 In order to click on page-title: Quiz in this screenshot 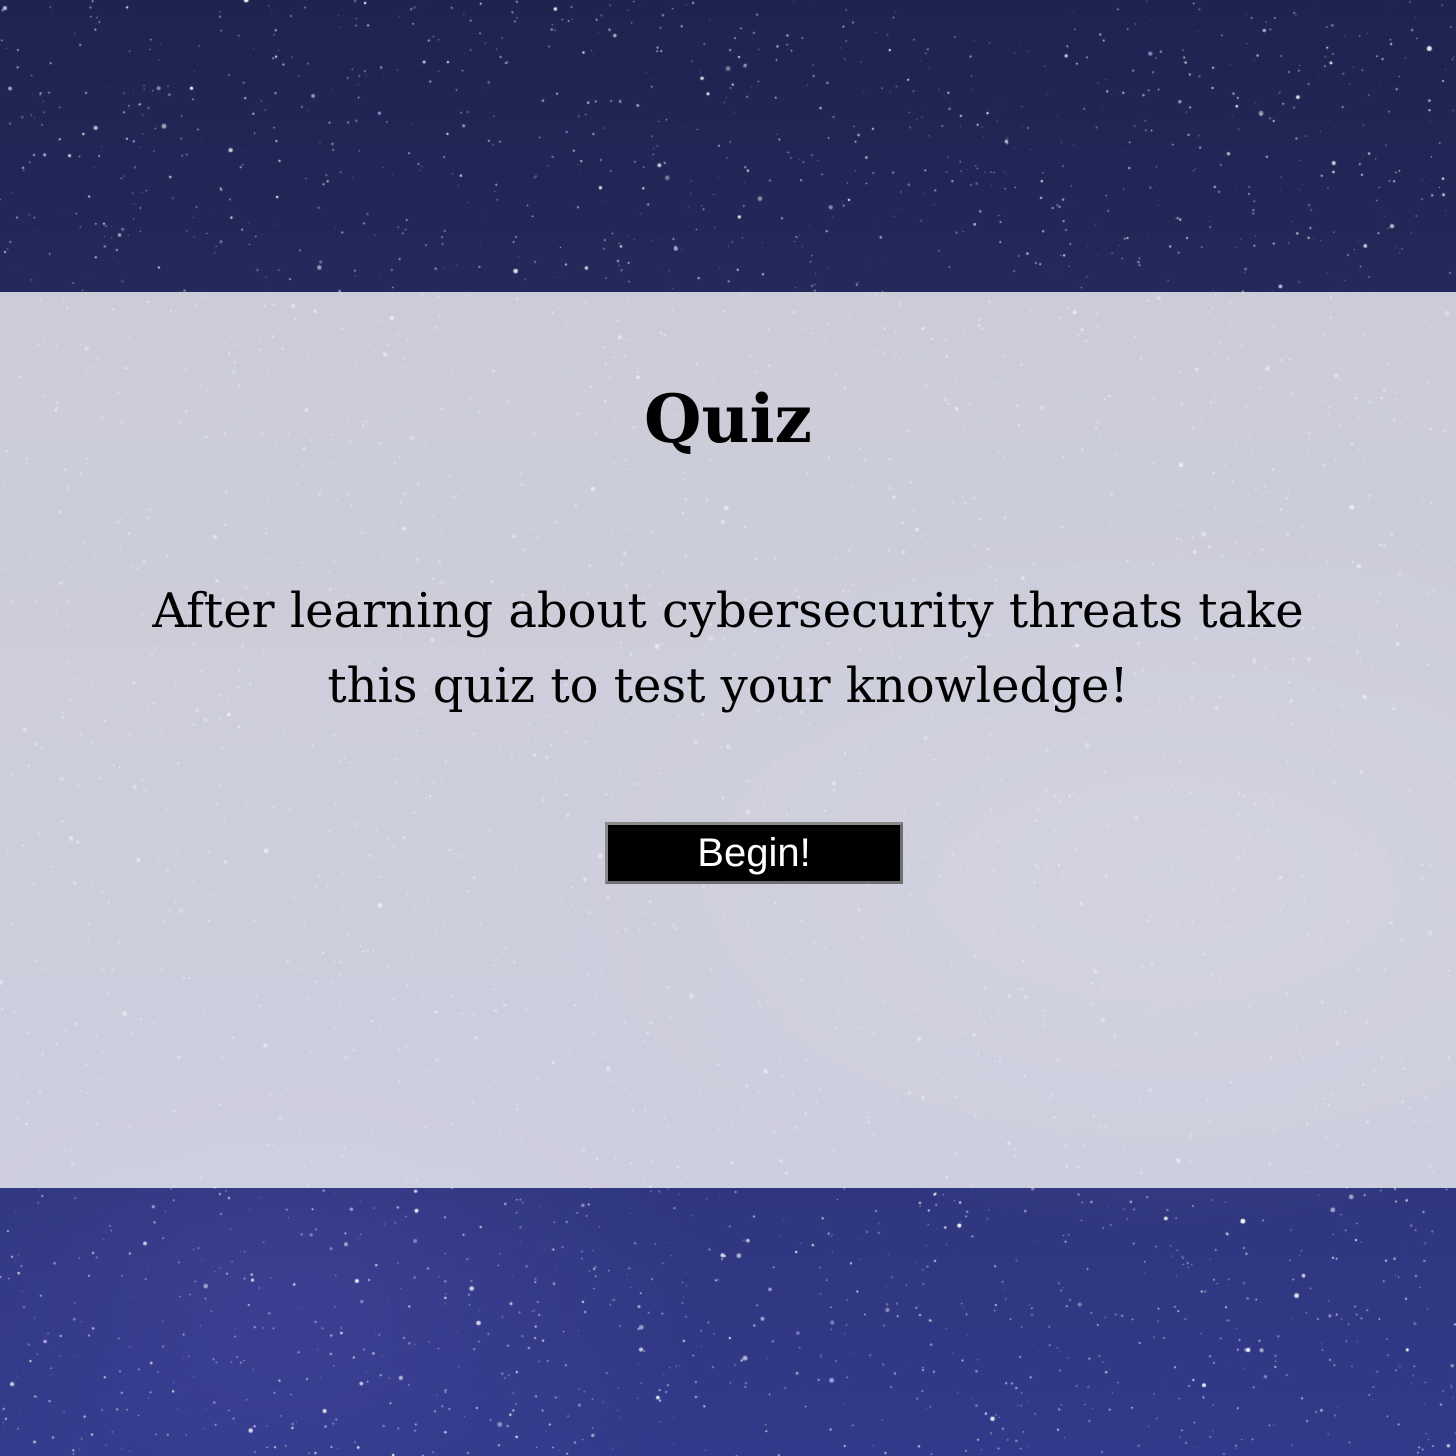, I will do `click(728, 419)`.